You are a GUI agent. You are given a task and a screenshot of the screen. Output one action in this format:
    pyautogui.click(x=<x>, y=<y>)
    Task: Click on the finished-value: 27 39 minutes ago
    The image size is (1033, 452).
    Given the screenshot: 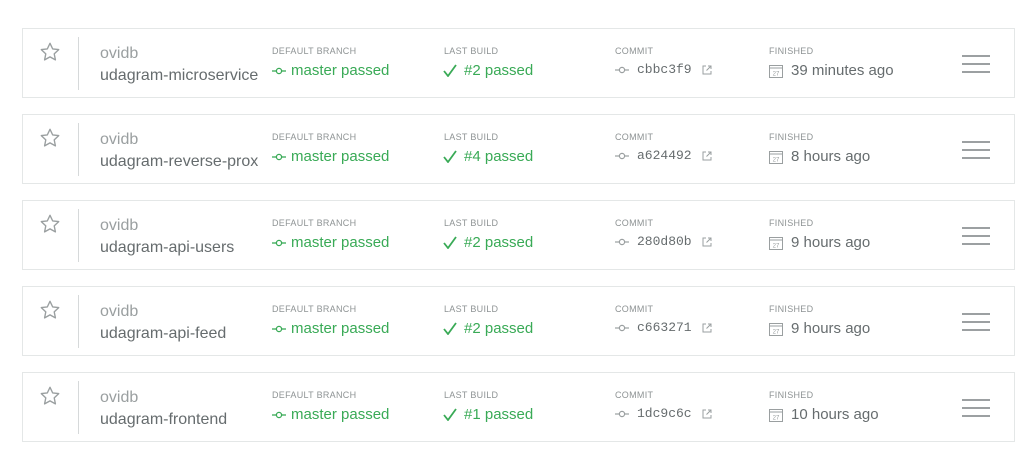 What is the action you would take?
    pyautogui.click(x=831, y=70)
    